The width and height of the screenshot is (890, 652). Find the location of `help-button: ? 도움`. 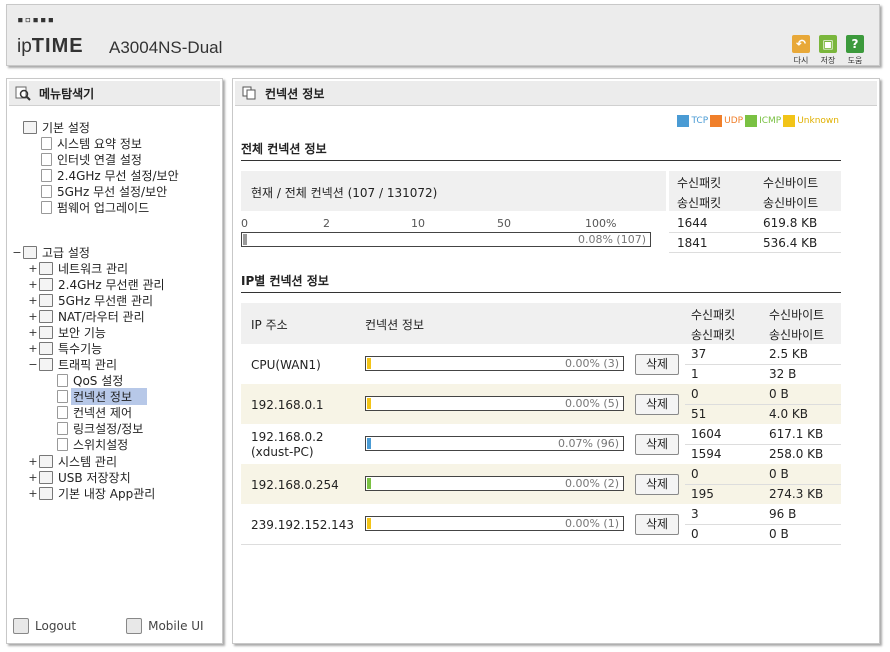

help-button: ? 도움 is located at coordinates (855, 50).